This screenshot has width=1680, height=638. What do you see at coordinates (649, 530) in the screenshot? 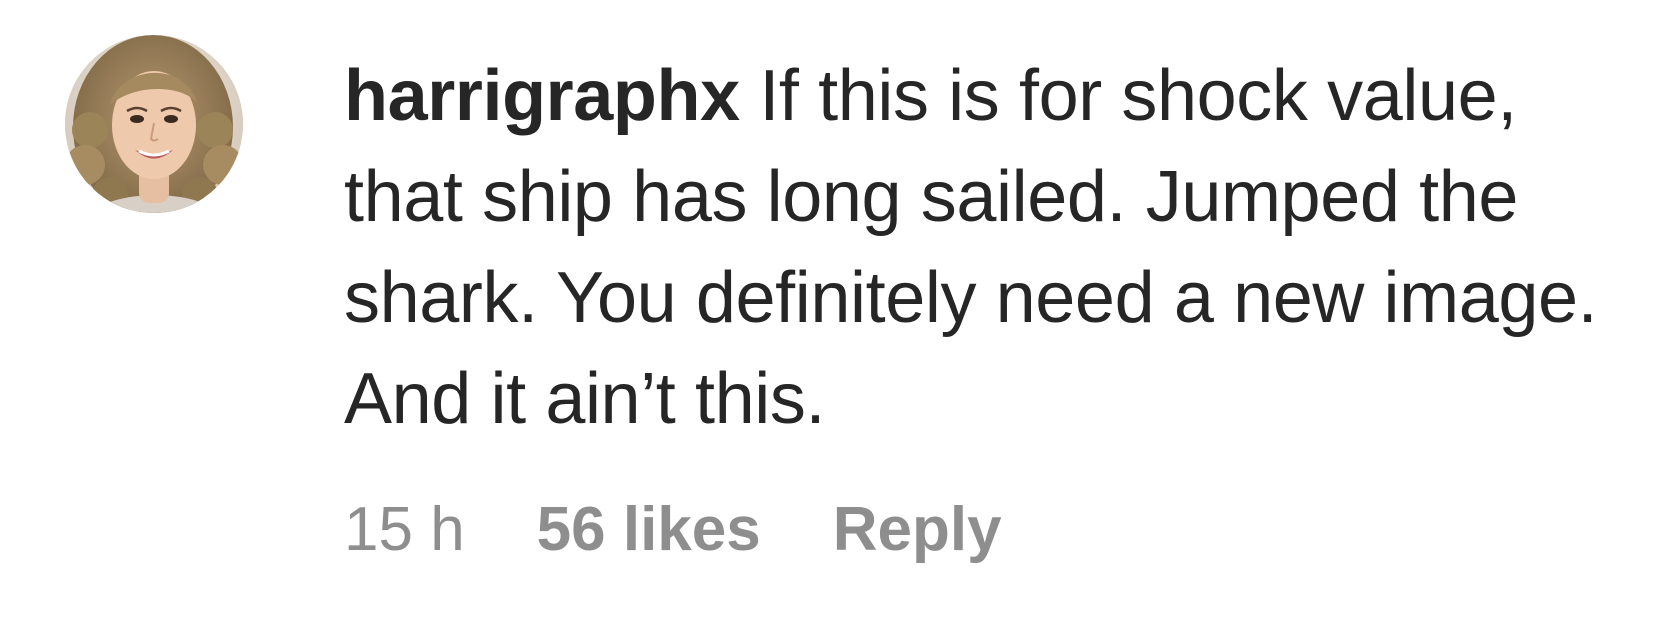
I see `likes-count: 56 likes` at bounding box center [649, 530].